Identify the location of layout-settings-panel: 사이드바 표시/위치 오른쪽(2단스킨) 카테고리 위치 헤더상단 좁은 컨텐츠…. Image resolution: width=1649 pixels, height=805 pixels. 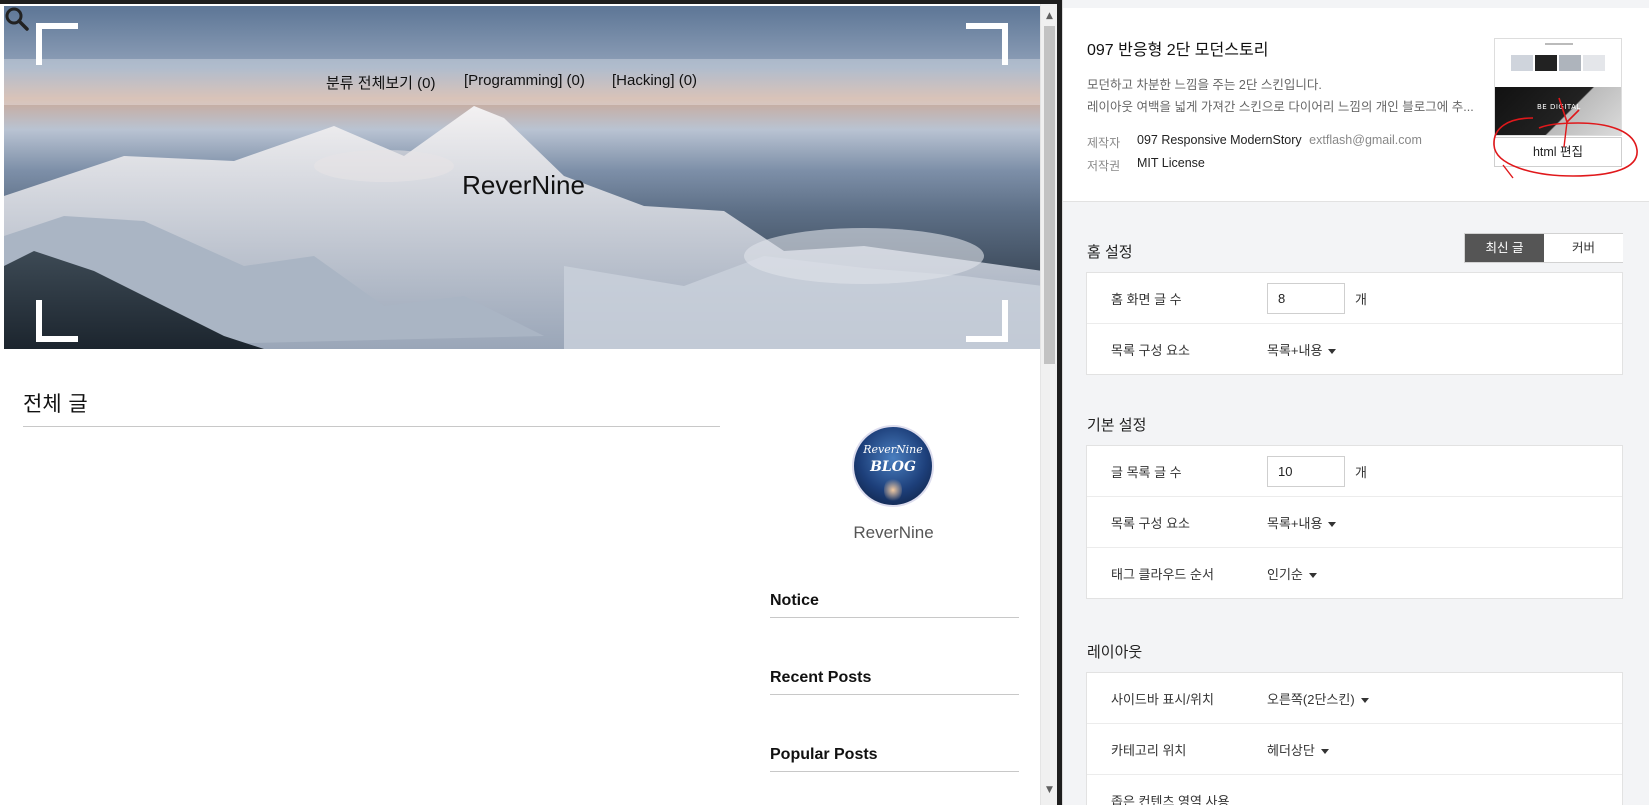
(1354, 738).